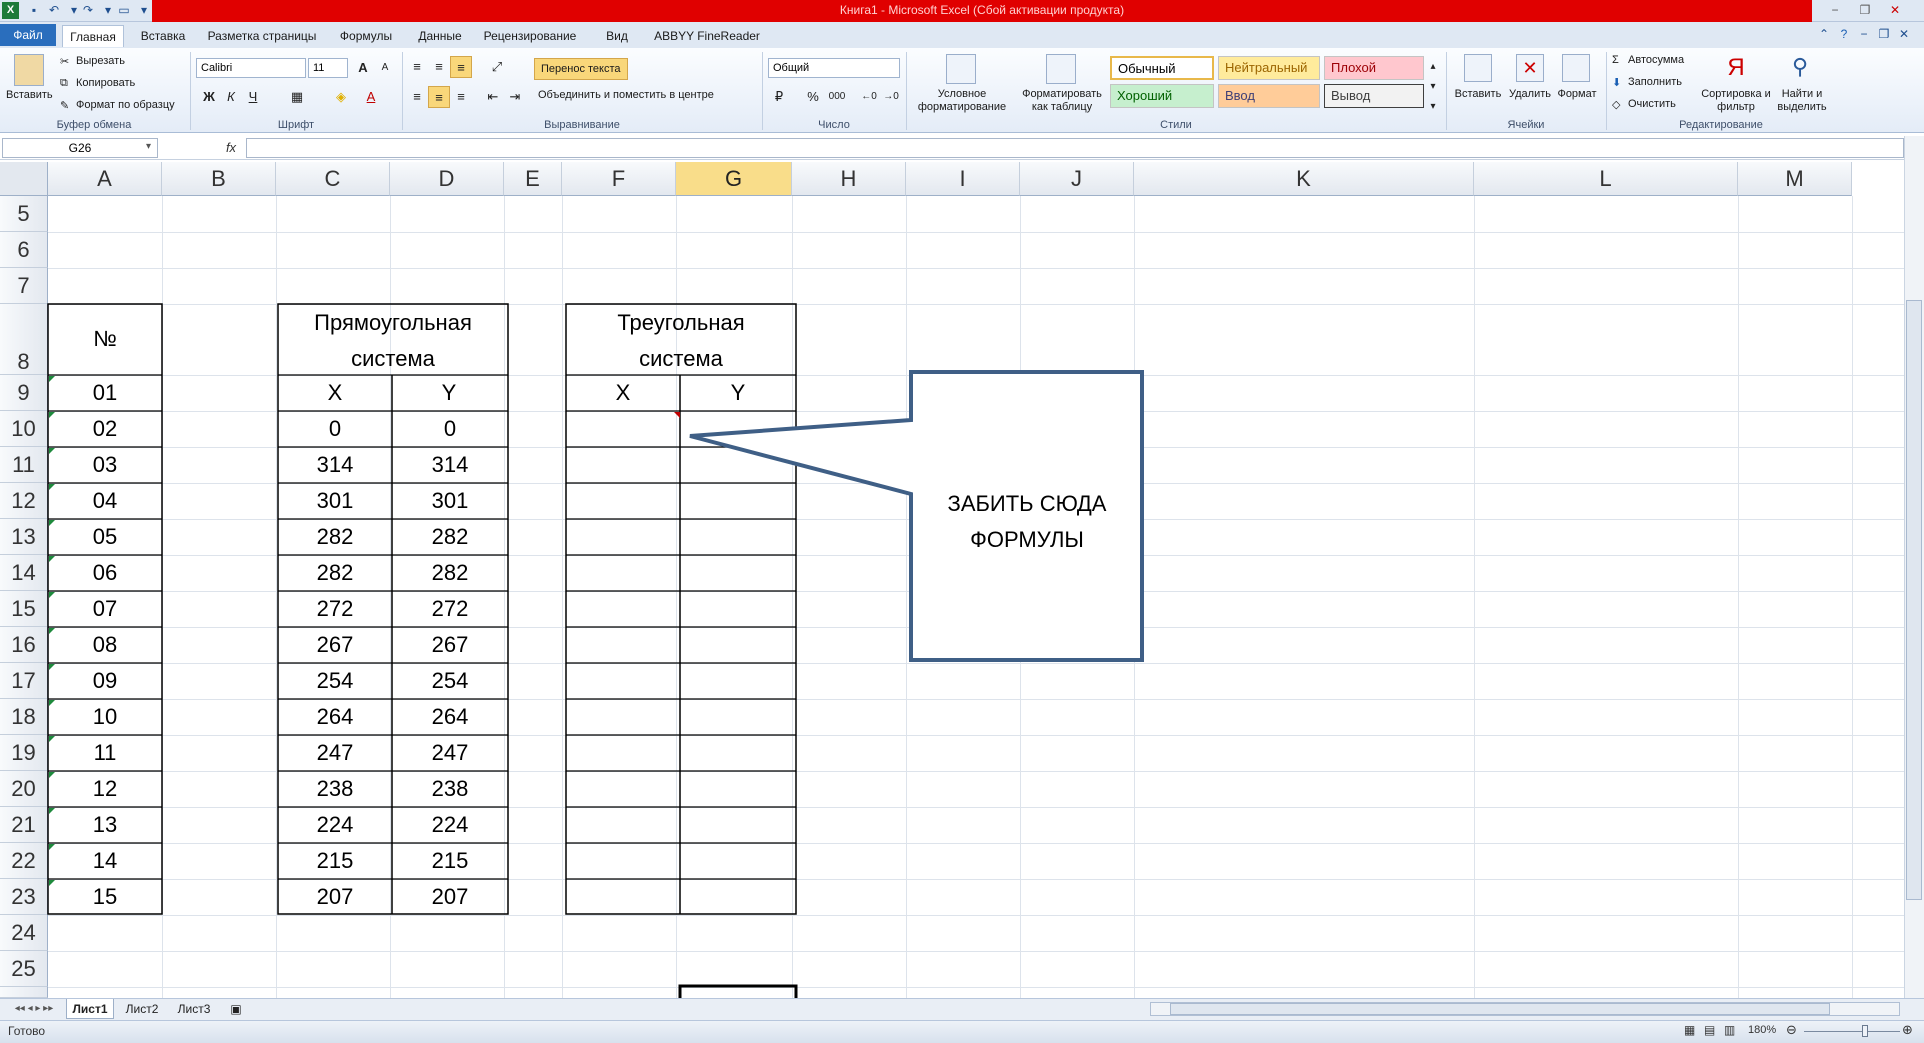 The height and width of the screenshot is (1043, 1924). What do you see at coordinates (142, 1009) in the screenshot?
I see `sheet-tab-2: Лист2` at bounding box center [142, 1009].